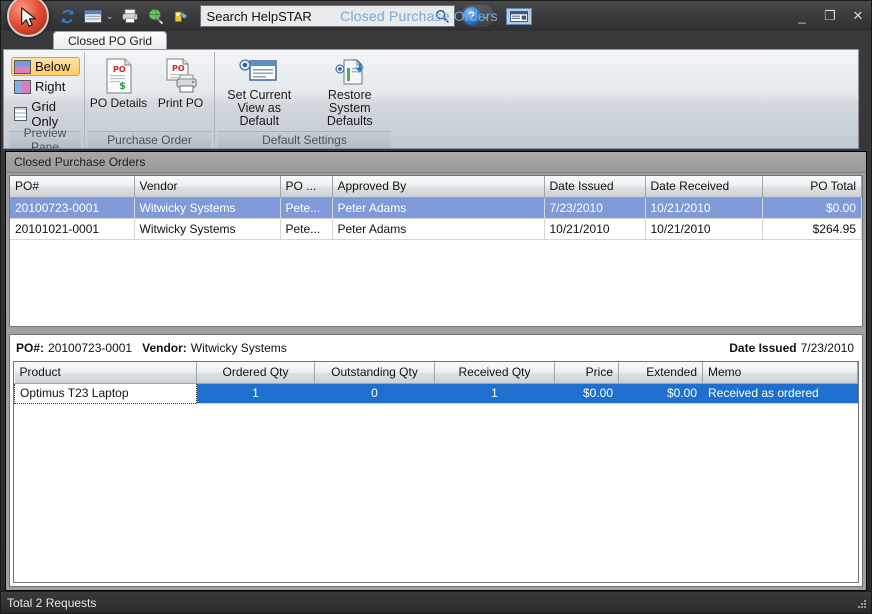  I want to click on preview-right-label: Right, so click(50, 86).